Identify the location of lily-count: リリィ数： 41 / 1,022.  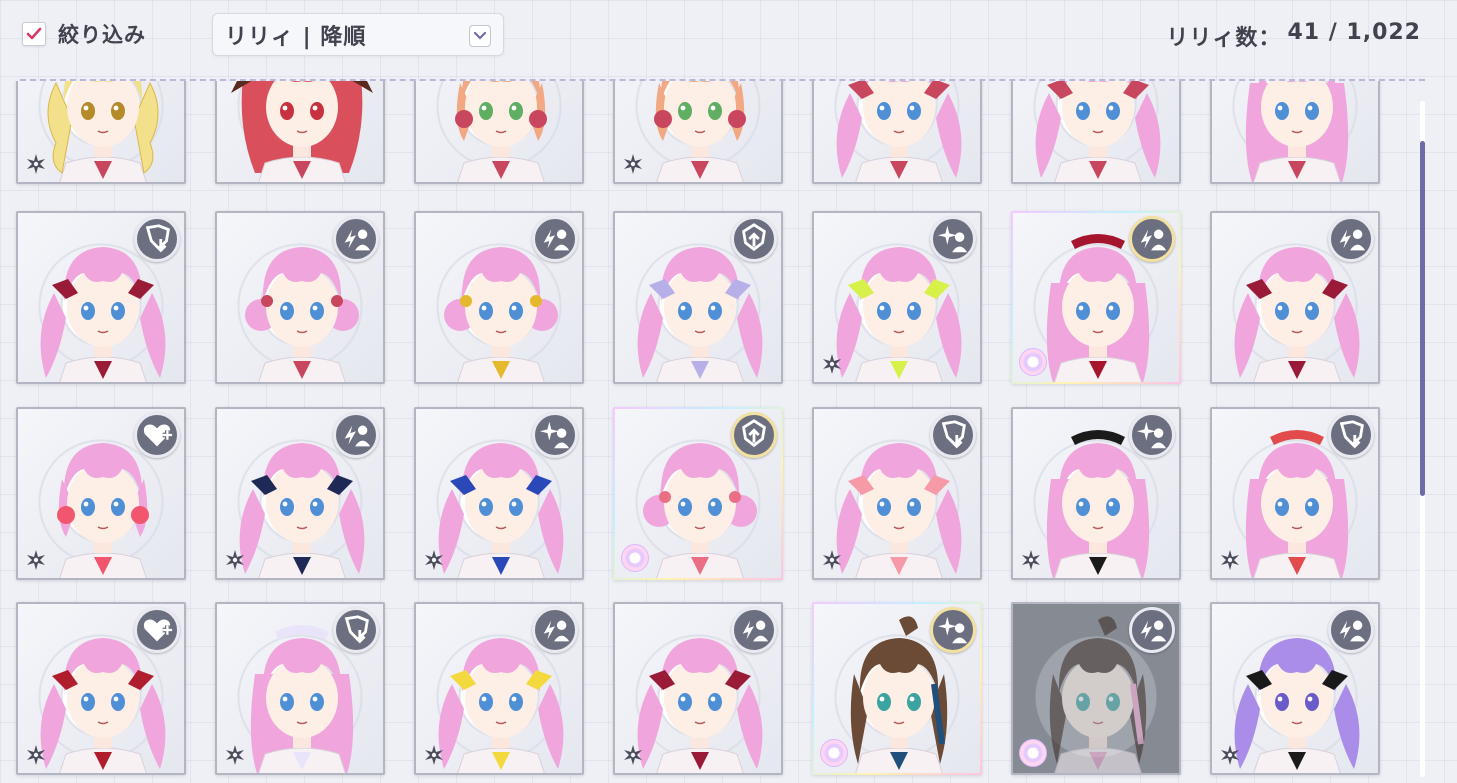
(1293, 36).